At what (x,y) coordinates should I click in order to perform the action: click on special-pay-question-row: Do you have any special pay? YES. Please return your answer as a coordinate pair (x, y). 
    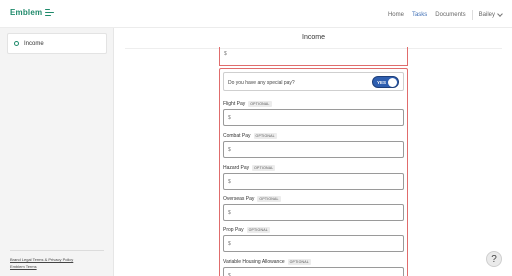
    Looking at the image, I should click on (313, 81).